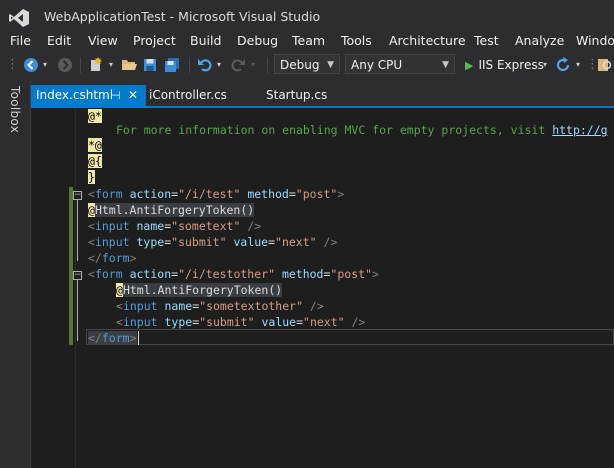 The image size is (614, 468). What do you see at coordinates (350, 337) in the screenshot?
I see `current-line-highlight` at bounding box center [350, 337].